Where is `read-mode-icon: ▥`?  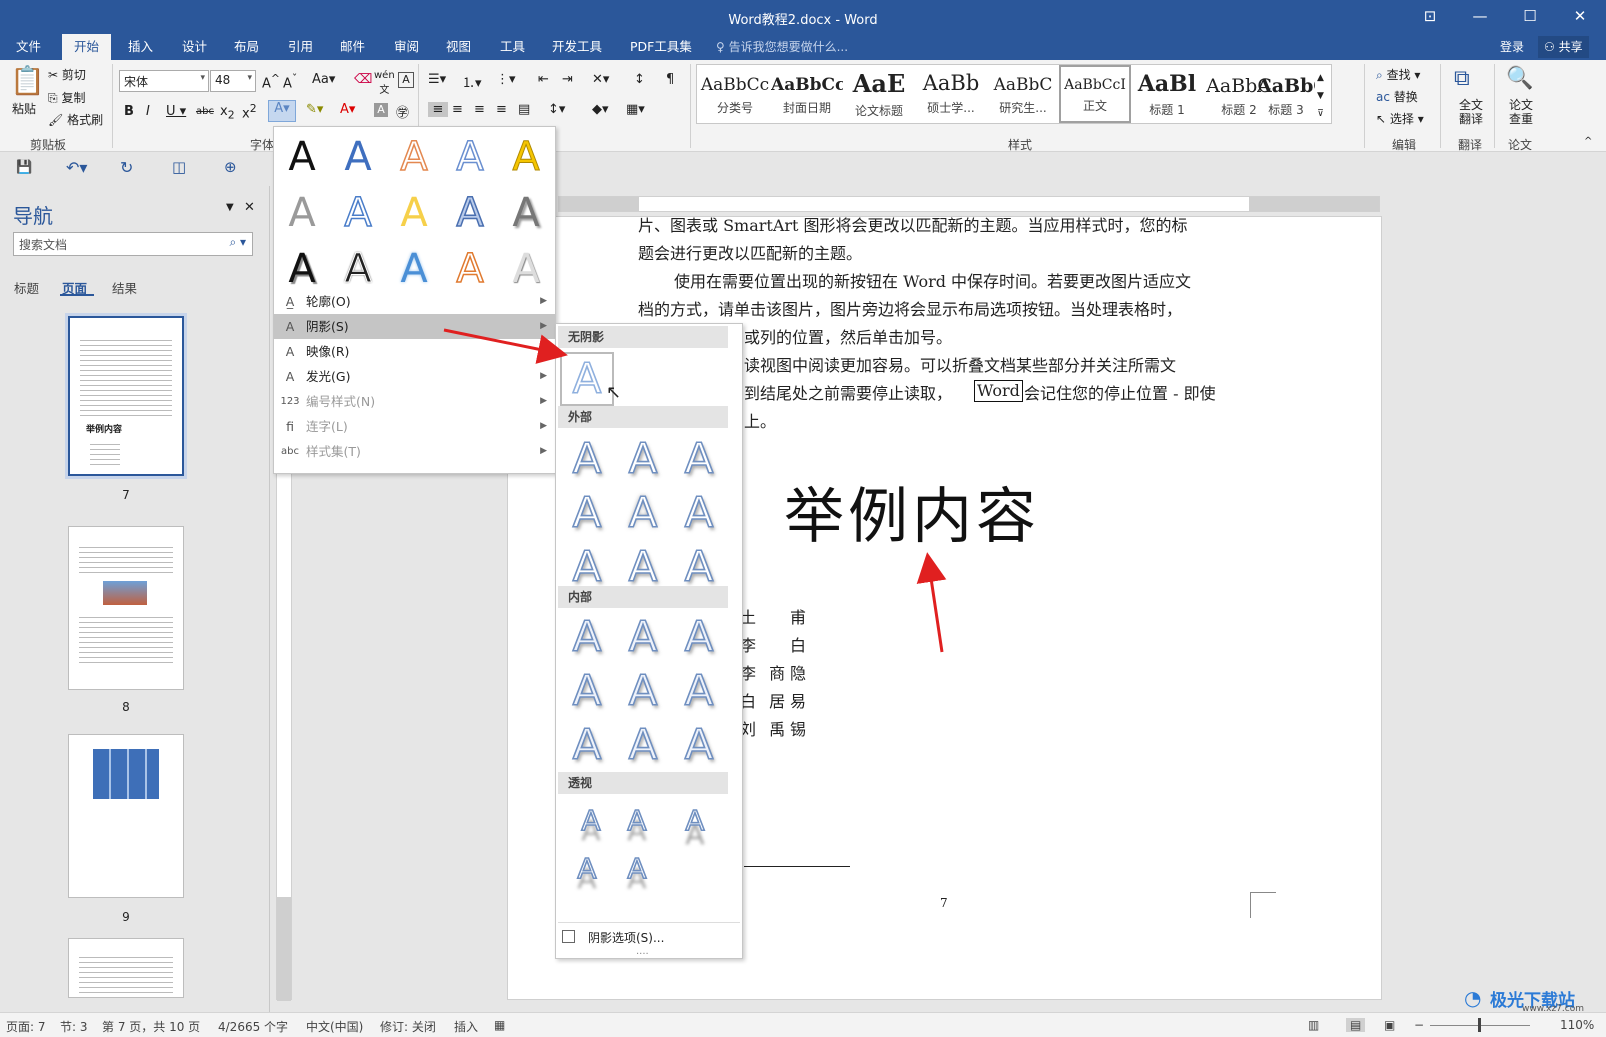 read-mode-icon: ▥ is located at coordinates (1313, 1025).